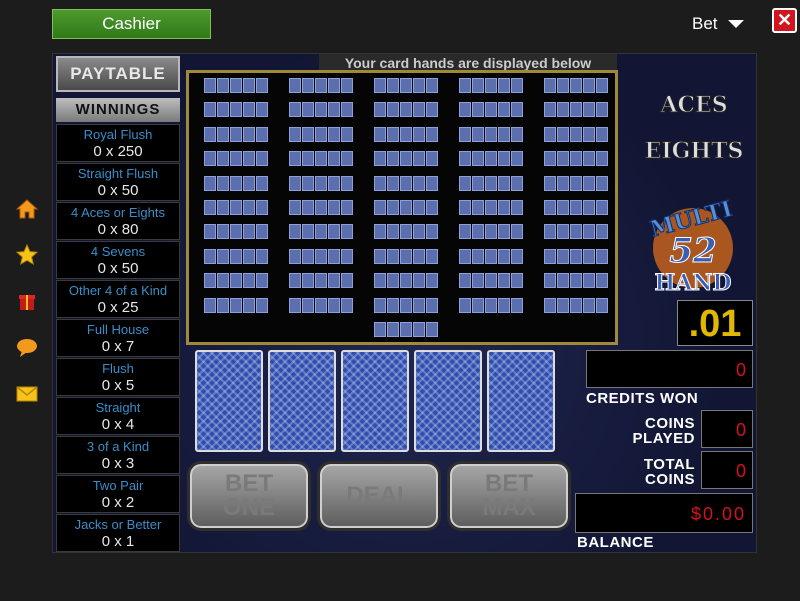 This screenshot has height=601, width=800. I want to click on close-button: ✕, so click(784, 20).